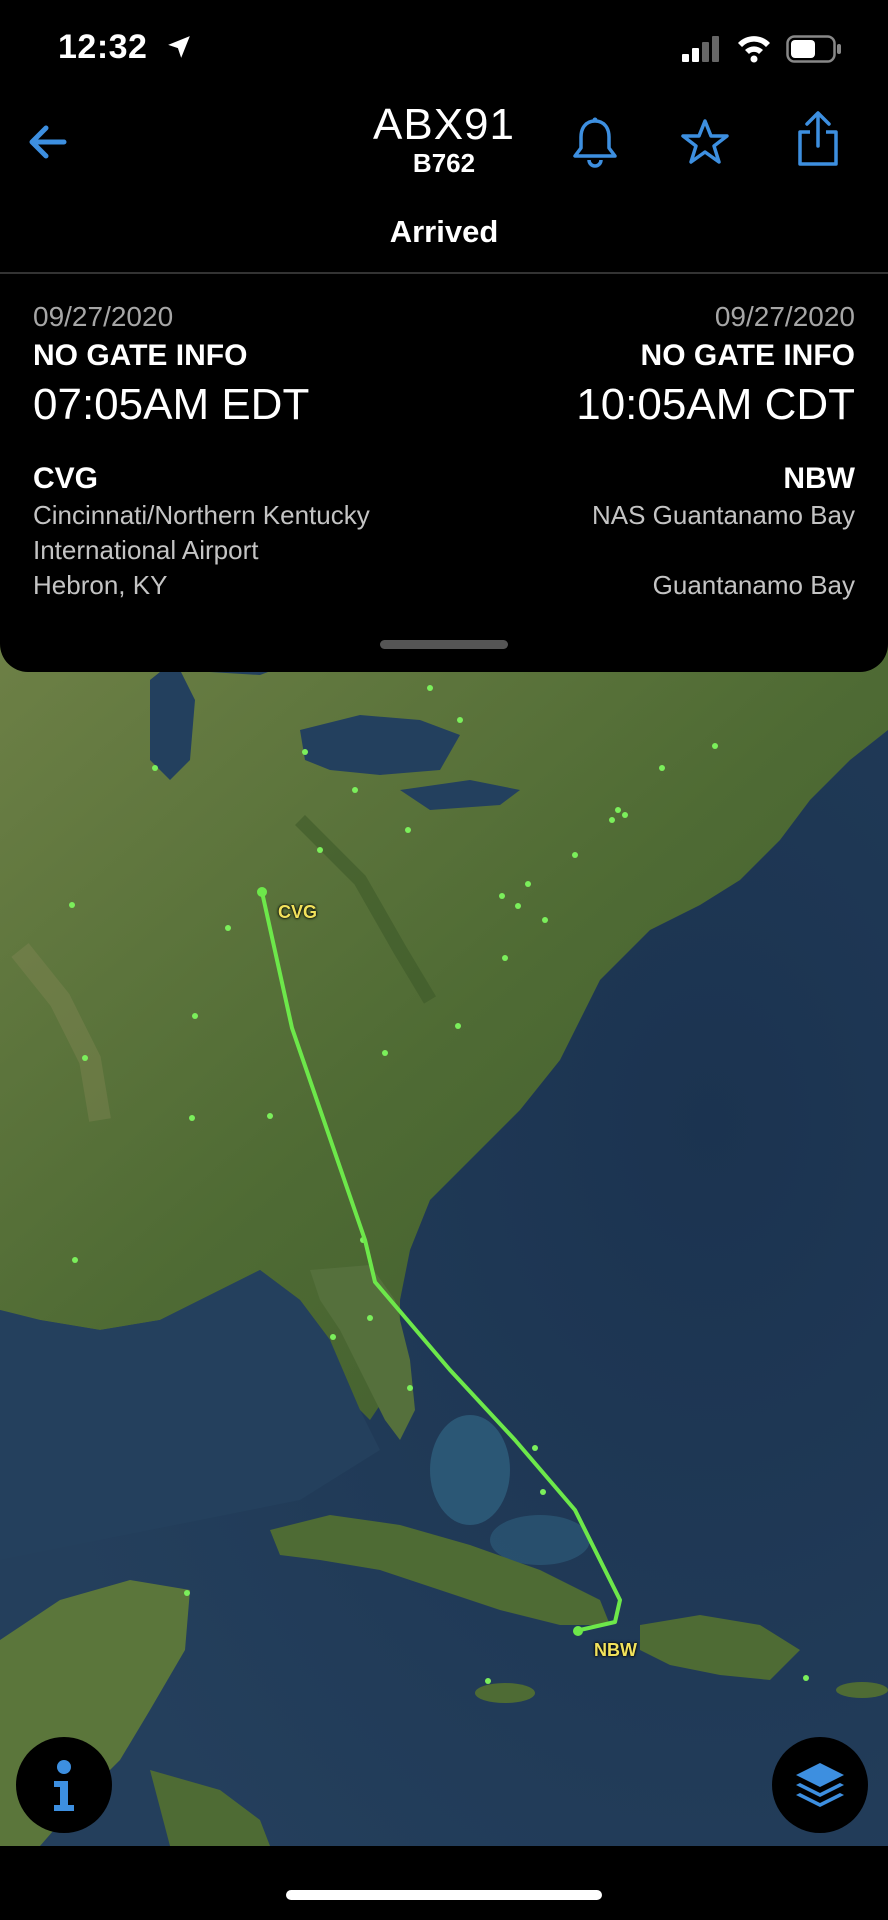 Image resolution: width=888 pixels, height=1920 pixels. Describe the element at coordinates (103, 316) in the screenshot. I see `departure-date: 09/27/2020` at that location.